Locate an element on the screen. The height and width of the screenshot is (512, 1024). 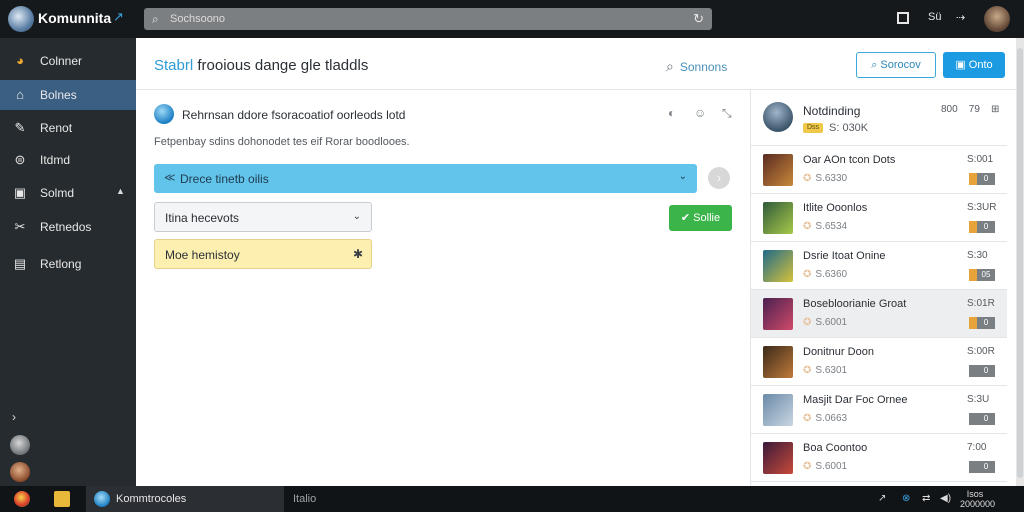
top-bar: Komunnita ↗ ⌕ Sochsoono ↻ Sü ⇢ is located at coordinates (512, 19).